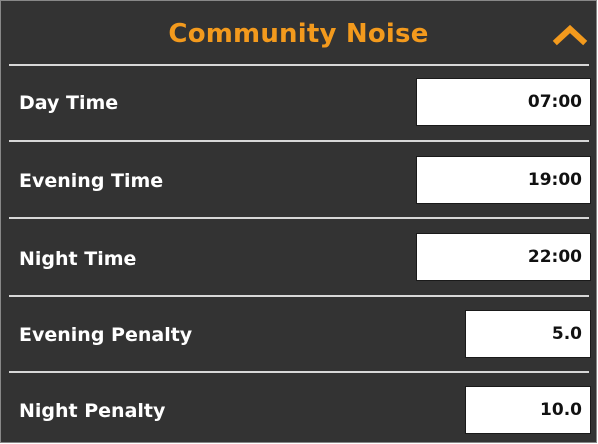 The height and width of the screenshot is (444, 598). Describe the element at coordinates (106, 335) in the screenshot. I see `evening-penalty-label: Evening Penalty` at that location.